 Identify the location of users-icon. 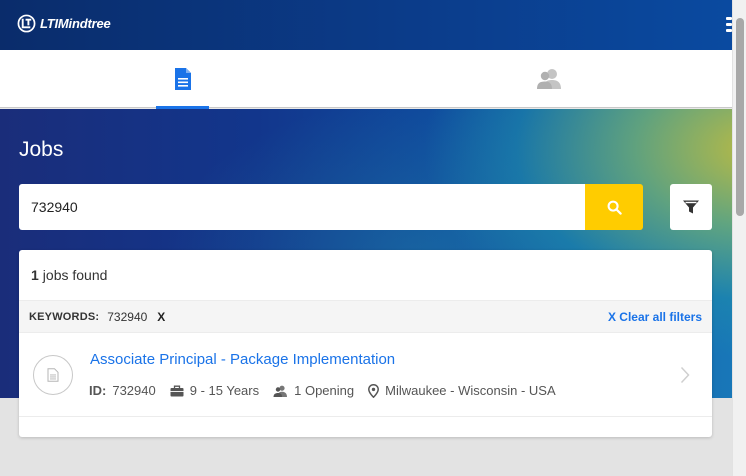
(548, 79).